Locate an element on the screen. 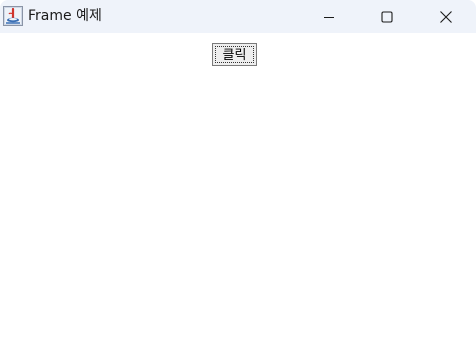  minimize-icon is located at coordinates (329, 17).